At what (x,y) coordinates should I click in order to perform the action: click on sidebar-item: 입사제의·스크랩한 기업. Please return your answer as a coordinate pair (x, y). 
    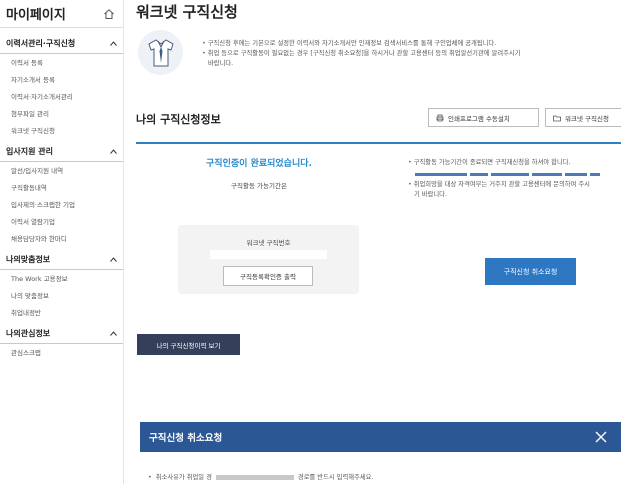
    Looking at the image, I should click on (61, 204).